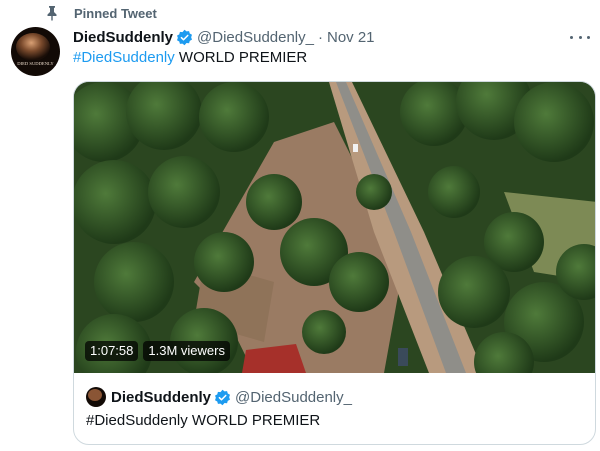 The image size is (600, 451). I want to click on tweet-header: DiedSuddenly @DiedSuddenly_ · Nov 21, so click(336, 37).